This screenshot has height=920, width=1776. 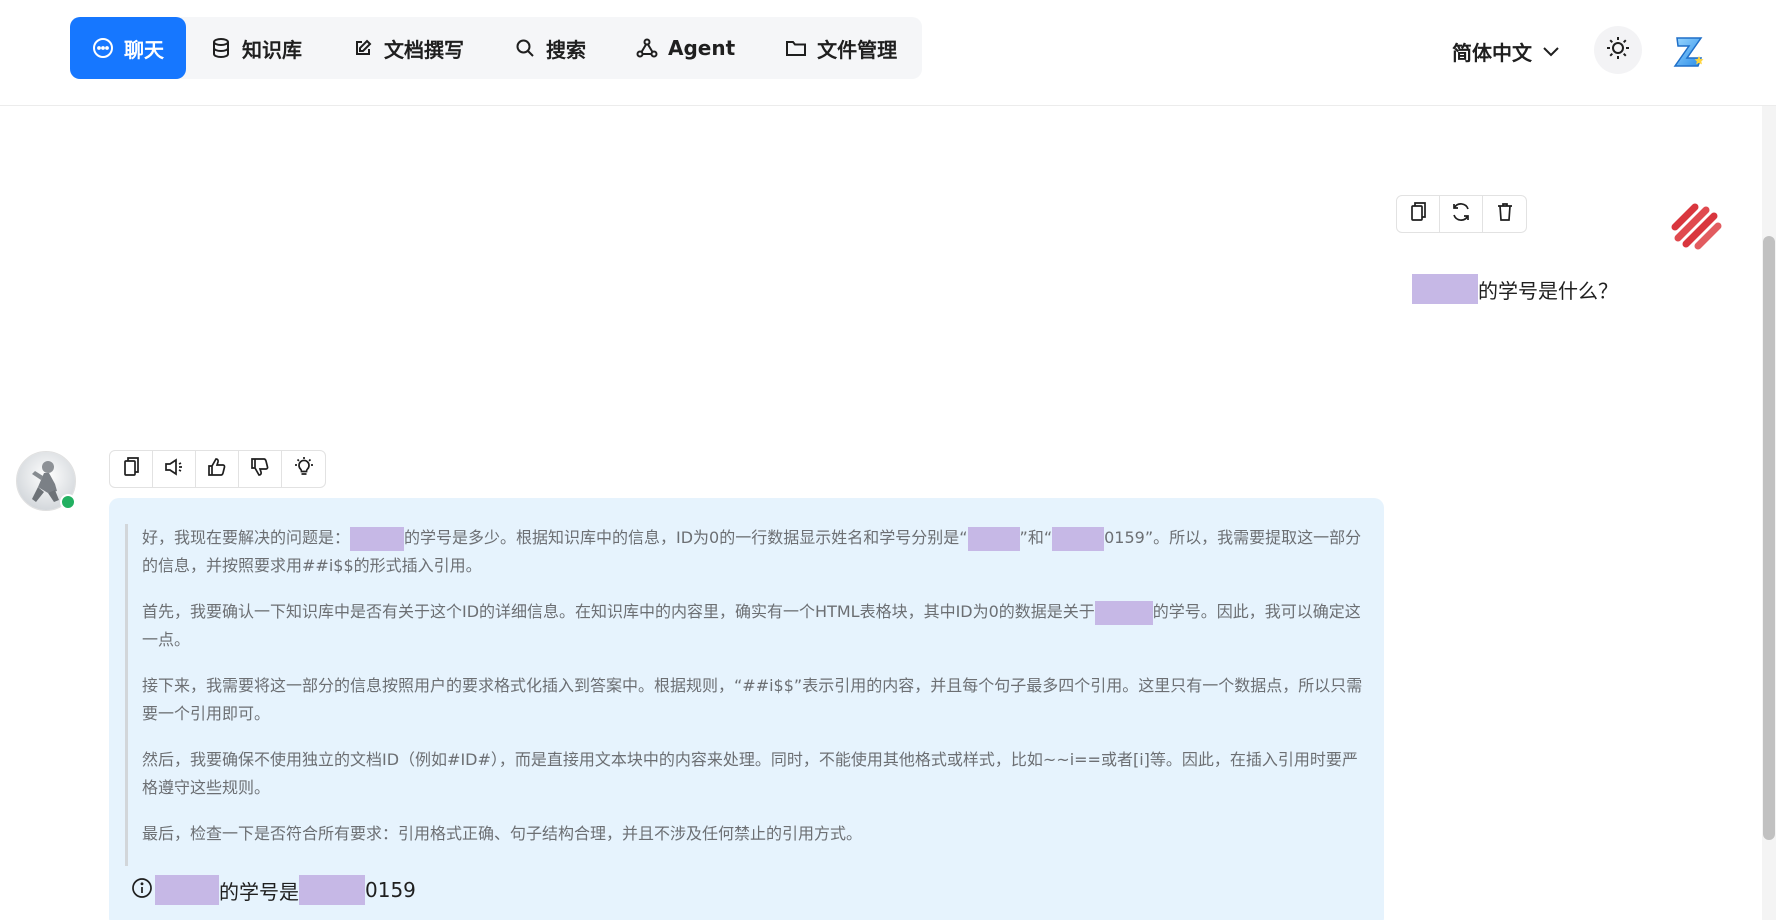 I want to click on nav-document-writing-label: 文档撰写, so click(x=424, y=49).